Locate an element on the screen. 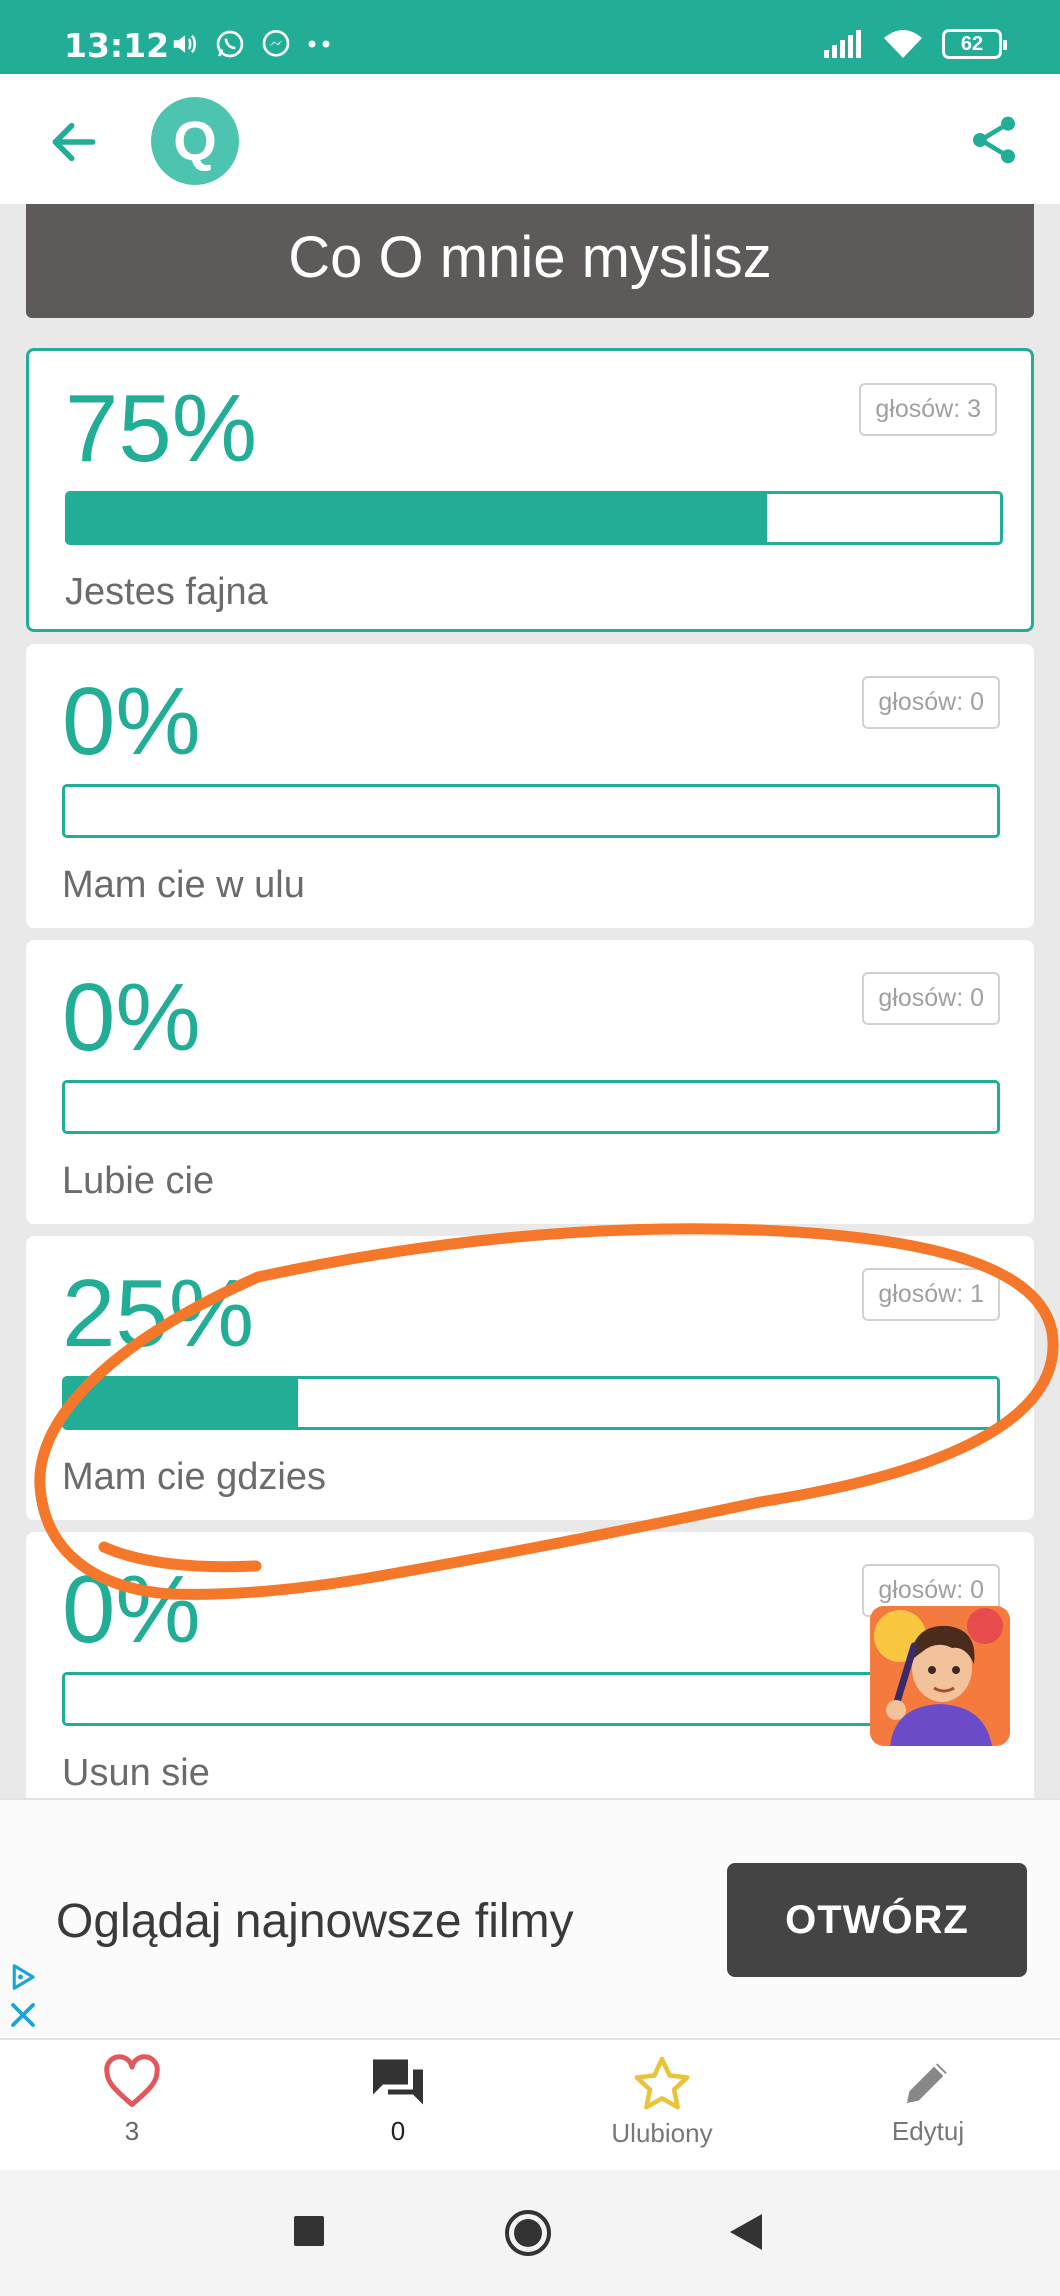 This screenshot has width=1060, height=2296. option-label: Lubie cie is located at coordinates (138, 1181).